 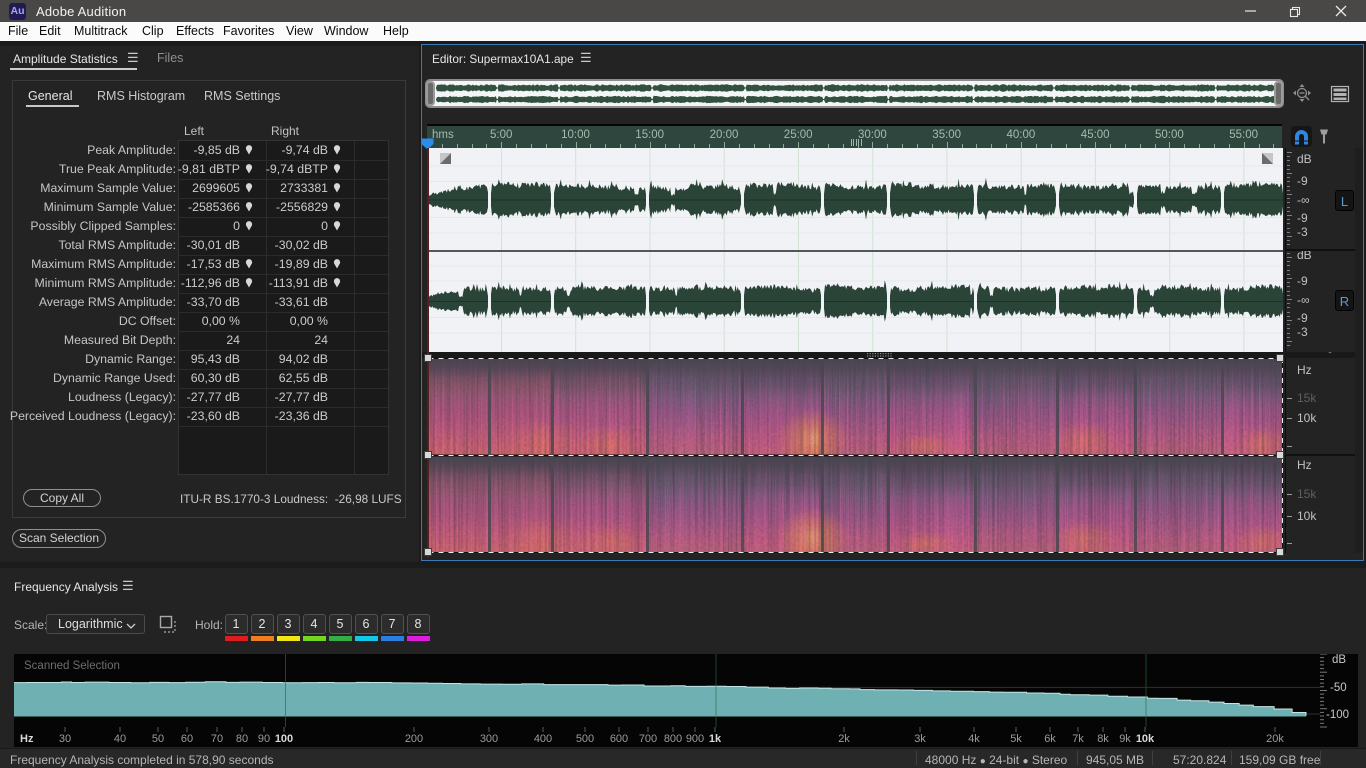 What do you see at coordinates (264, 739) in the screenshot?
I see `svg-text: 90` at bounding box center [264, 739].